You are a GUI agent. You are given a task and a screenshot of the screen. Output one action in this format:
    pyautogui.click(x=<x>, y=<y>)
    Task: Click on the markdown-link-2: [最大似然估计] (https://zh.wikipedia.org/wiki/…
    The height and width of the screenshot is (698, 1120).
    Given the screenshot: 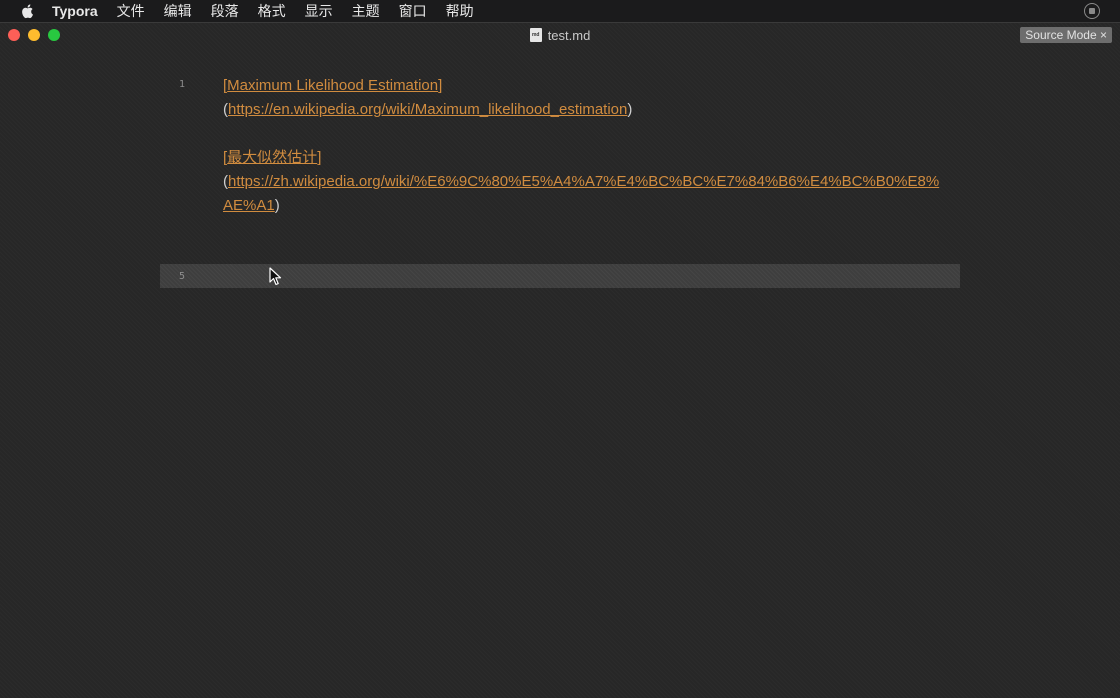 What is the action you would take?
    pyautogui.click(x=583, y=182)
    